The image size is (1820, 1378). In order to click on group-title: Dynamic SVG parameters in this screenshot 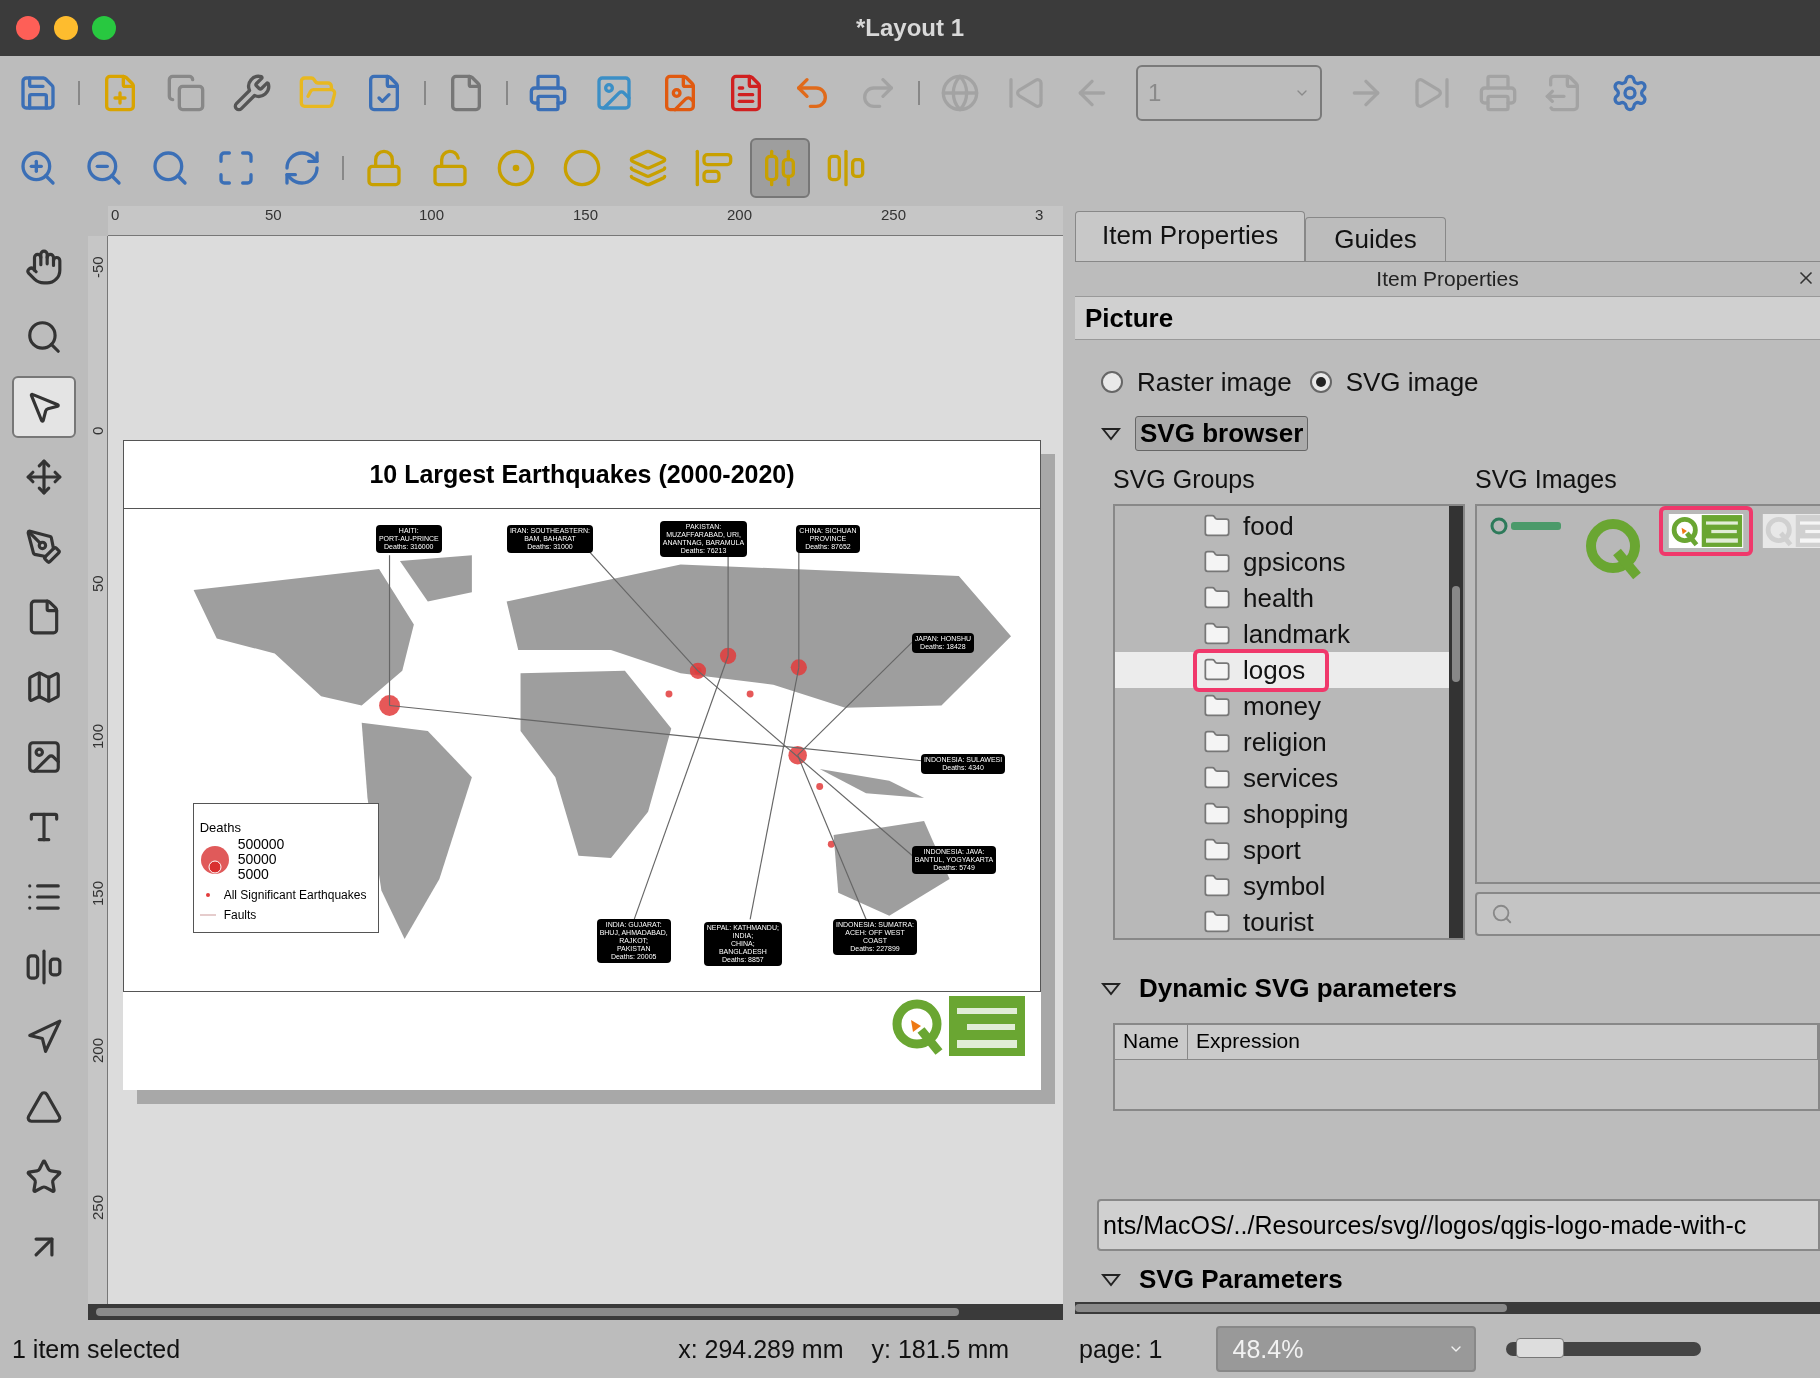, I will do `click(1298, 988)`.